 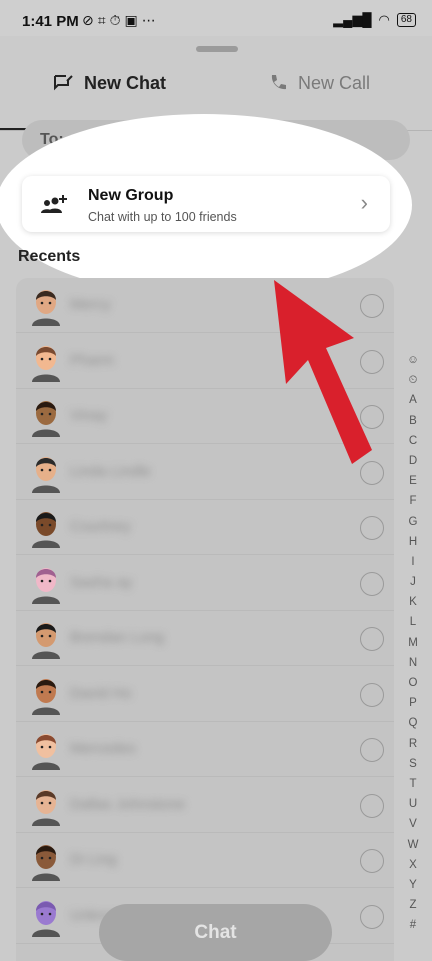 I want to click on alphabet-index-letter: L, so click(x=413, y=622).